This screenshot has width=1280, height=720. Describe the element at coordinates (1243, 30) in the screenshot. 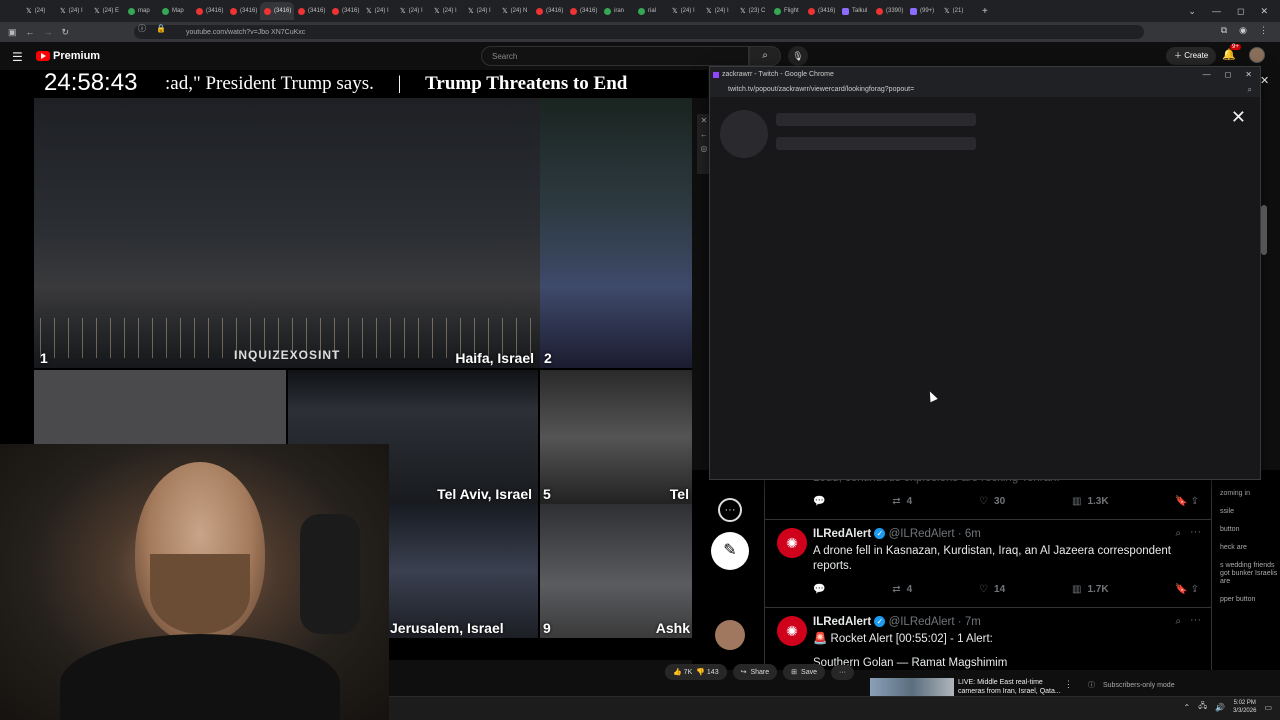

I see `profile-icon: ◉` at that location.